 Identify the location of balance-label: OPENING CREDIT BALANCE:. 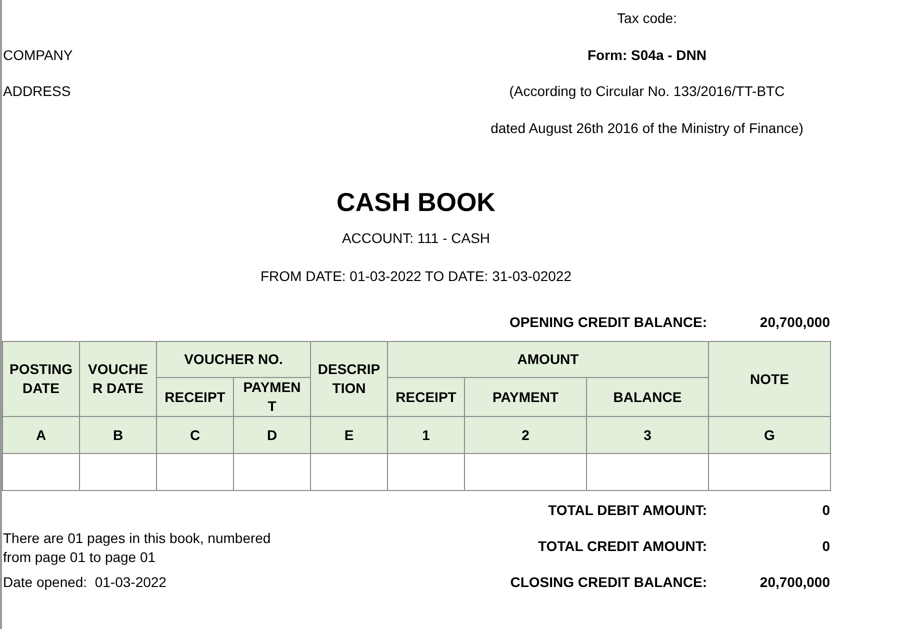
(607, 322).